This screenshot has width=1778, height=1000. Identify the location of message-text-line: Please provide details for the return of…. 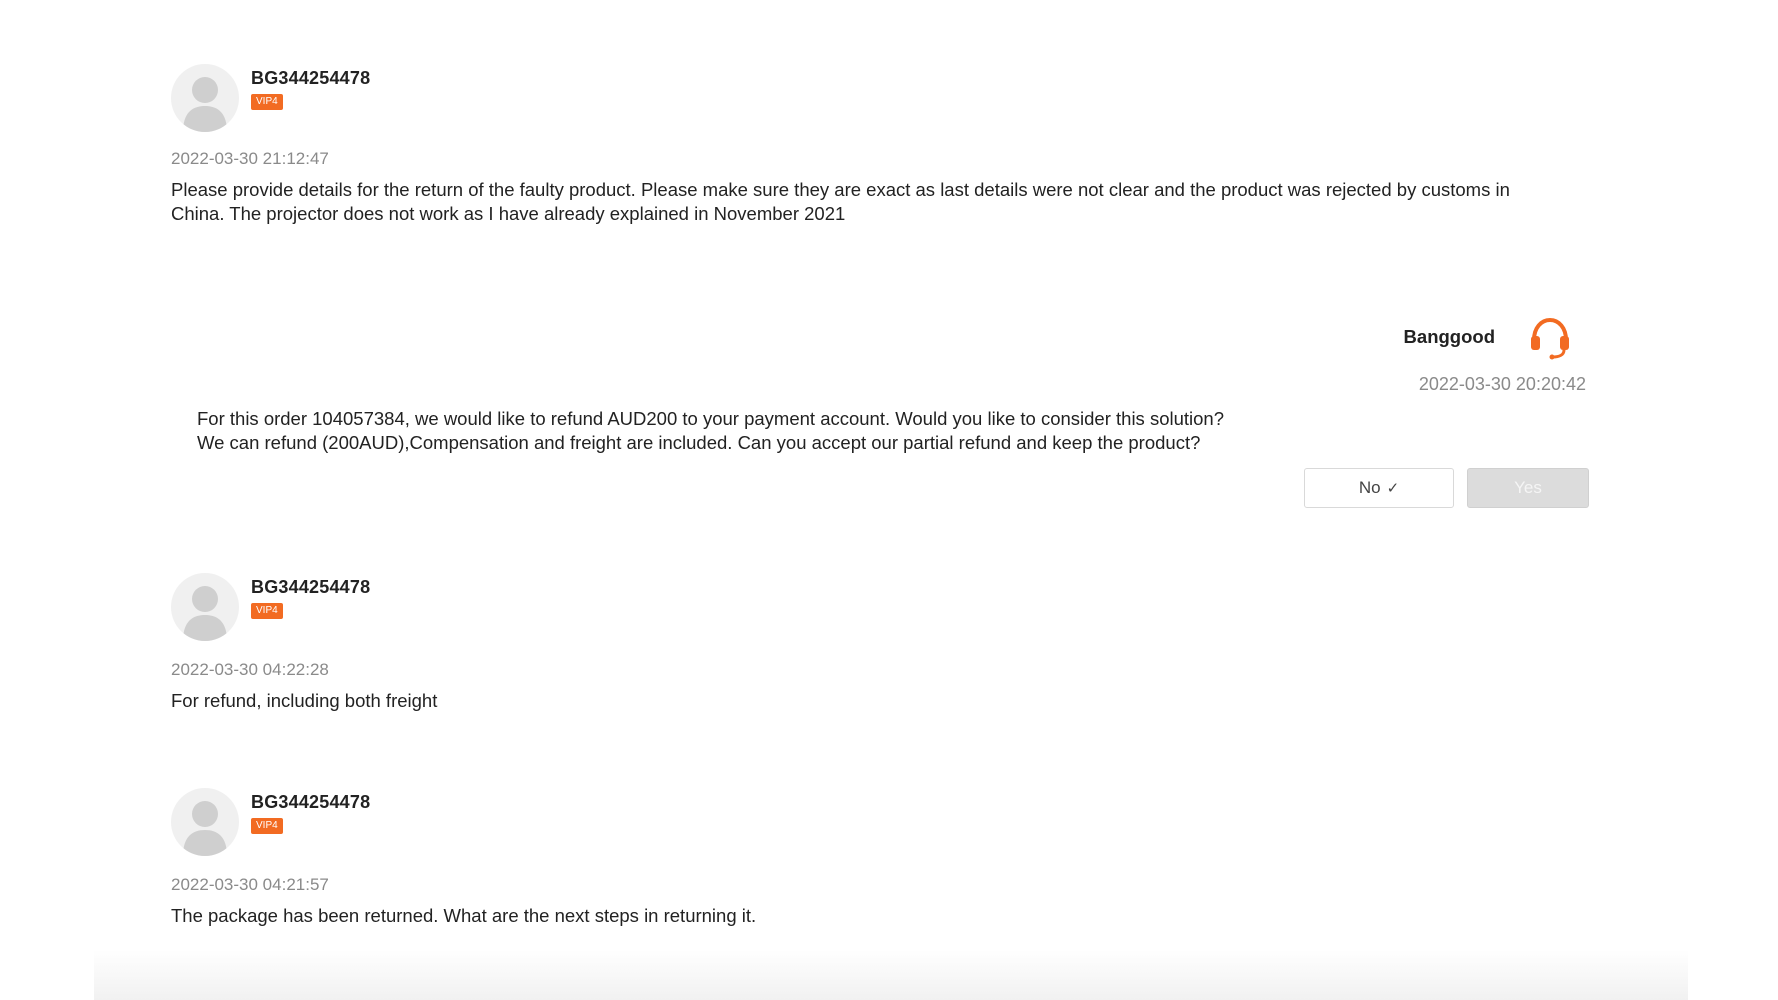
(840, 189).